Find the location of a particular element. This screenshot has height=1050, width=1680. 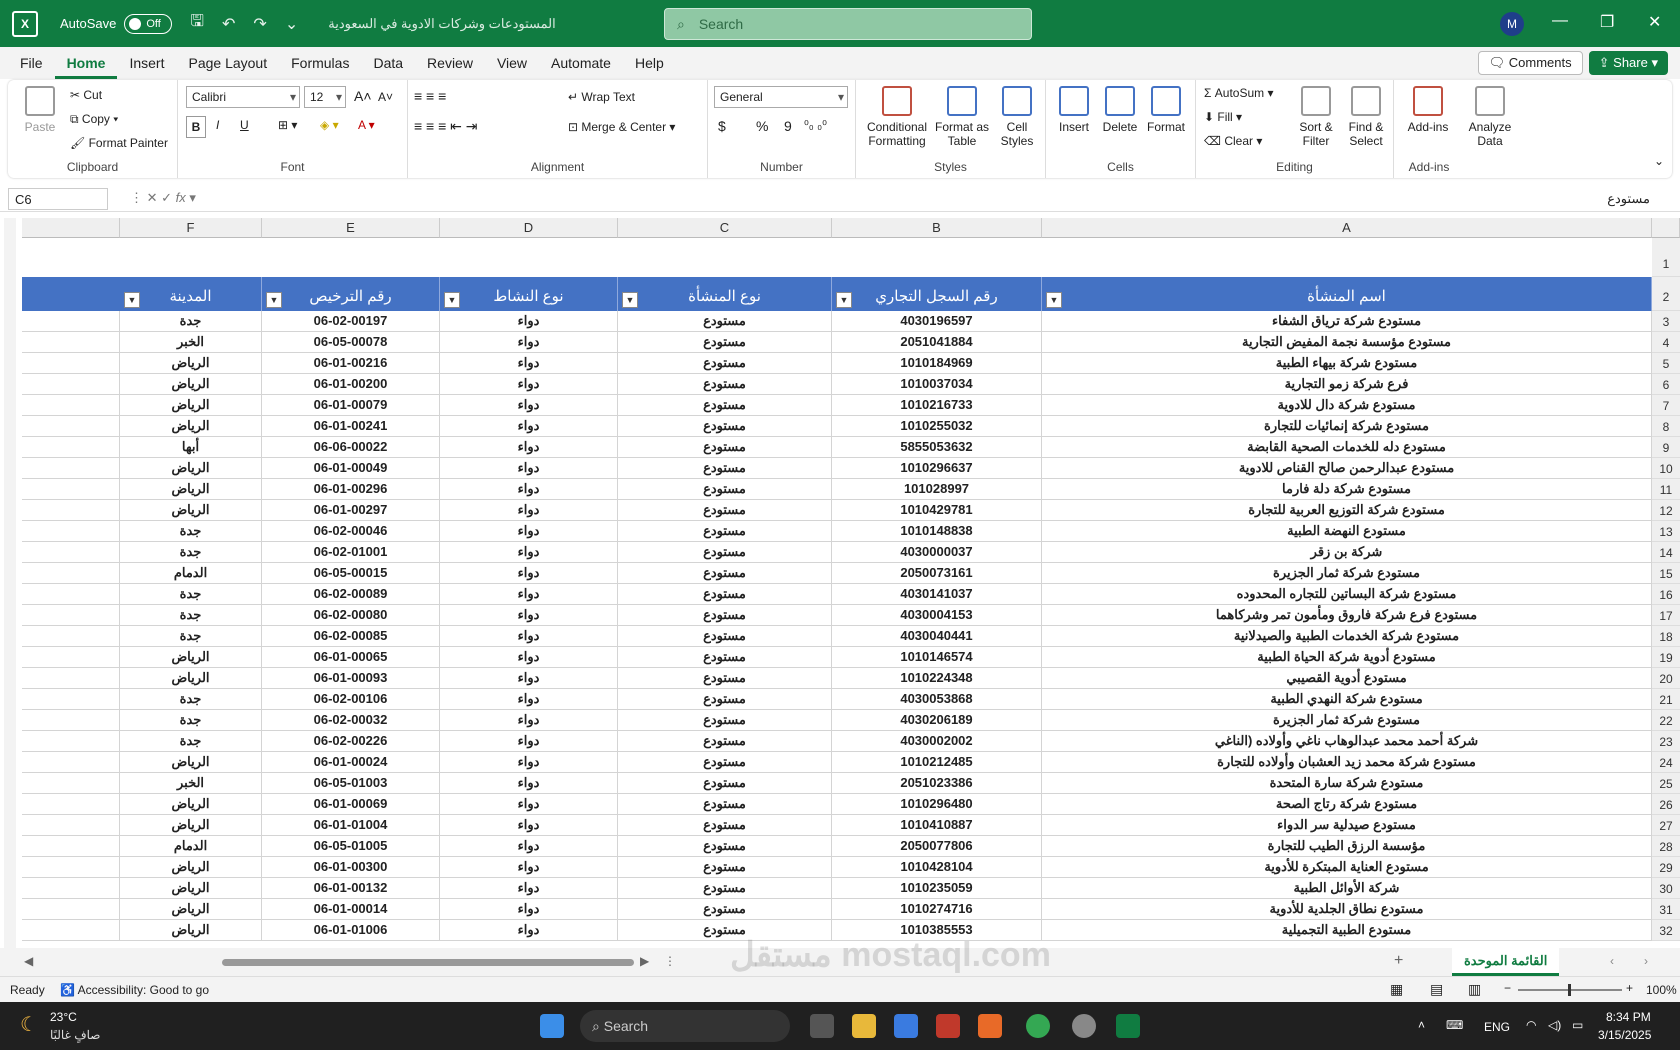

row-header: 16 is located at coordinates (1666, 594).